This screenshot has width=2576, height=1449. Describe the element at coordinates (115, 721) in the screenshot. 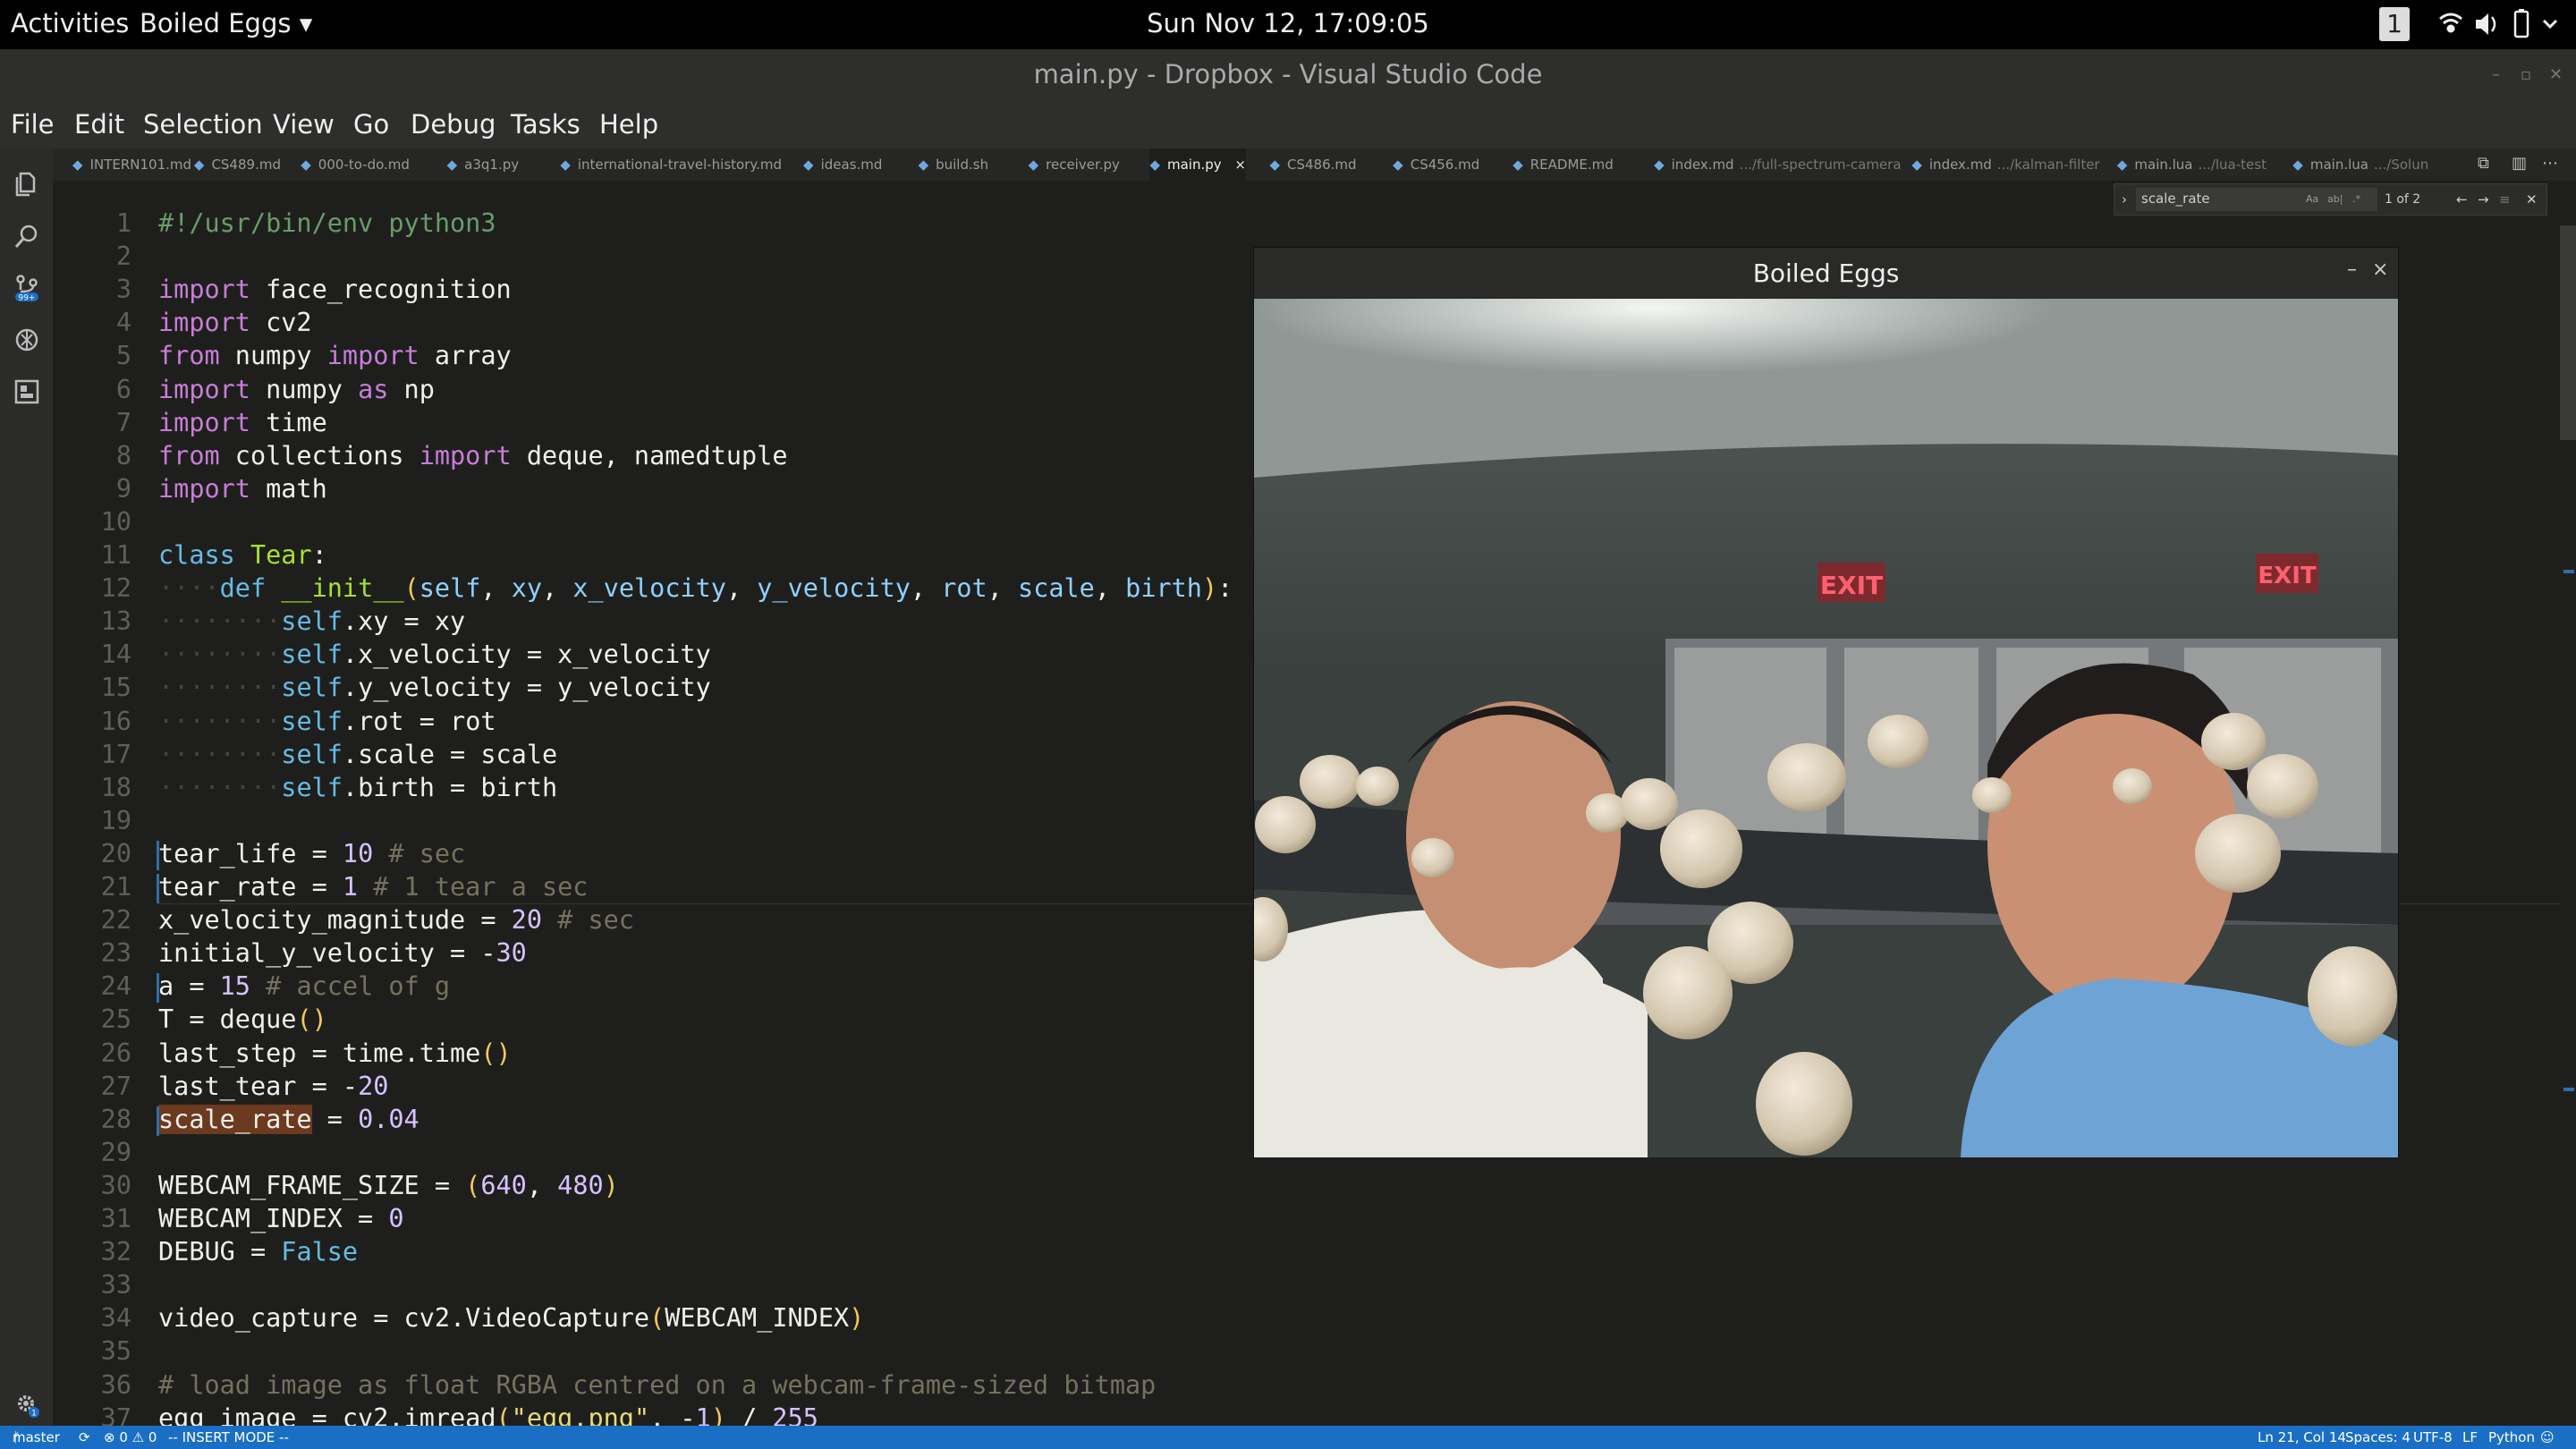

I see `line-number: 16` at that location.